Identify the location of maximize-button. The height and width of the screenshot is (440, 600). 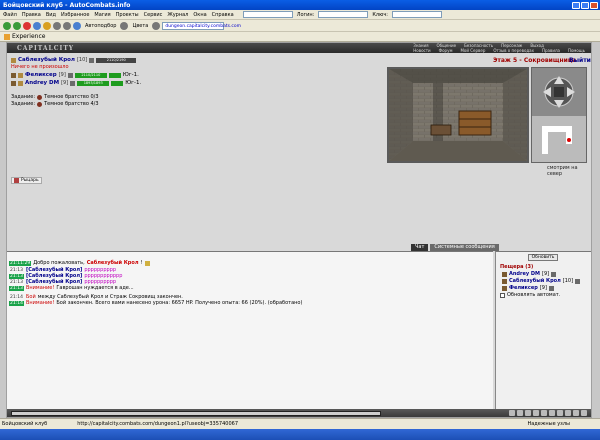
(585, 5).